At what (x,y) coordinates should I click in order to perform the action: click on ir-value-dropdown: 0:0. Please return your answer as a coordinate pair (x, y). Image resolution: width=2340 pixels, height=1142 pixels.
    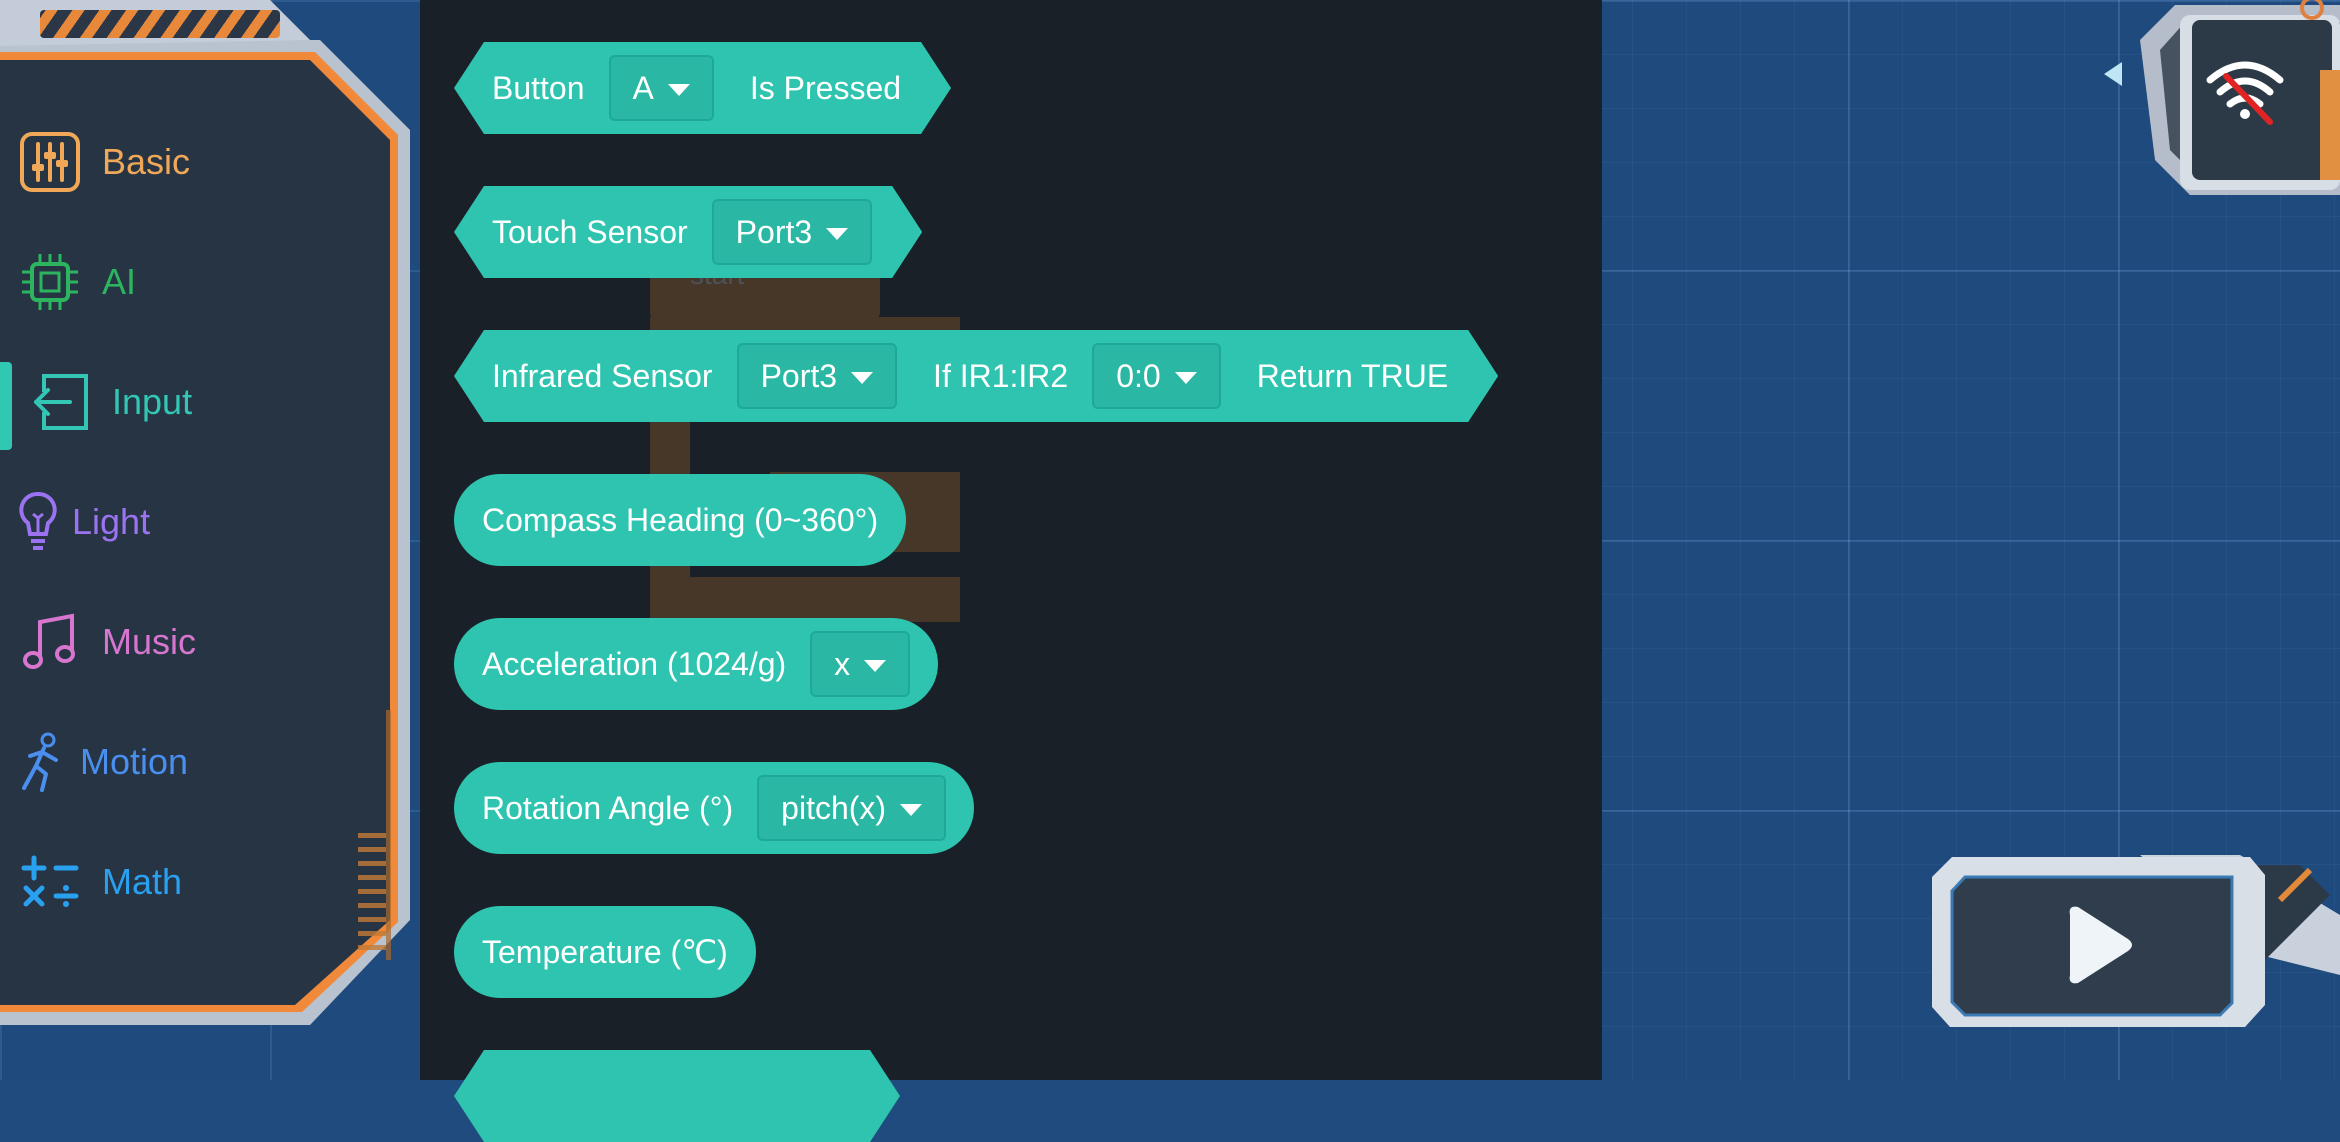
    Looking at the image, I should click on (1156, 376).